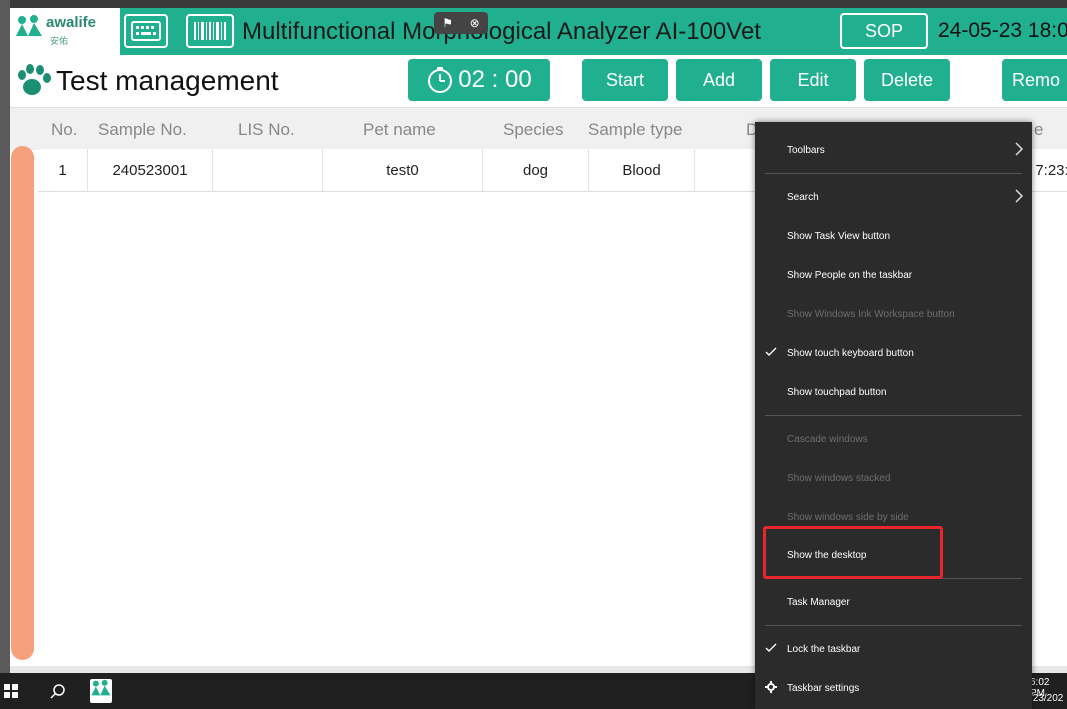  I want to click on app-taskbar-icon, so click(101, 691).